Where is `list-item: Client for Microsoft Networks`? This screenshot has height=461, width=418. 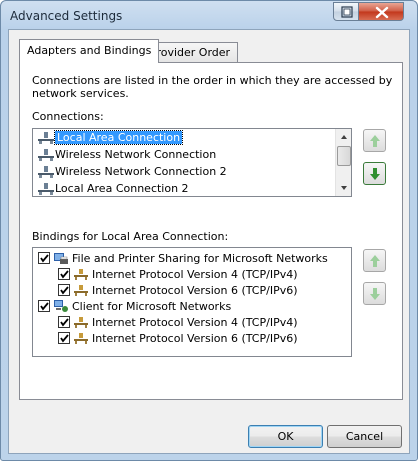 list-item: Client for Microsoft Networks is located at coordinates (192, 306).